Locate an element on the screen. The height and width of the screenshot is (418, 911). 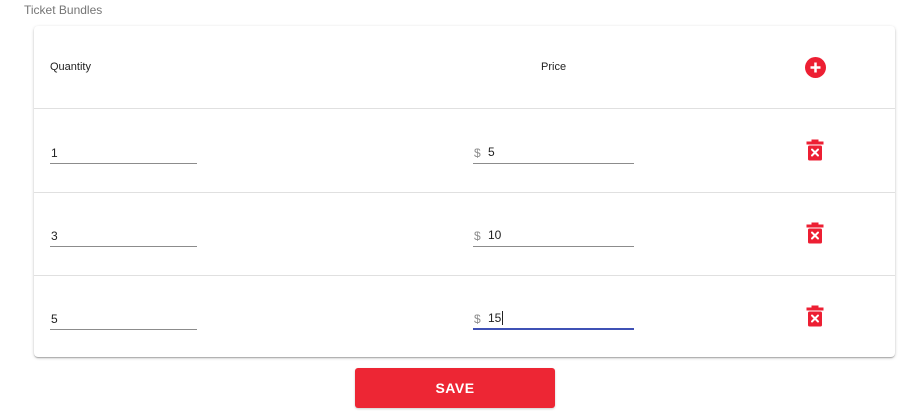
add-bundle-button is located at coordinates (815, 67).